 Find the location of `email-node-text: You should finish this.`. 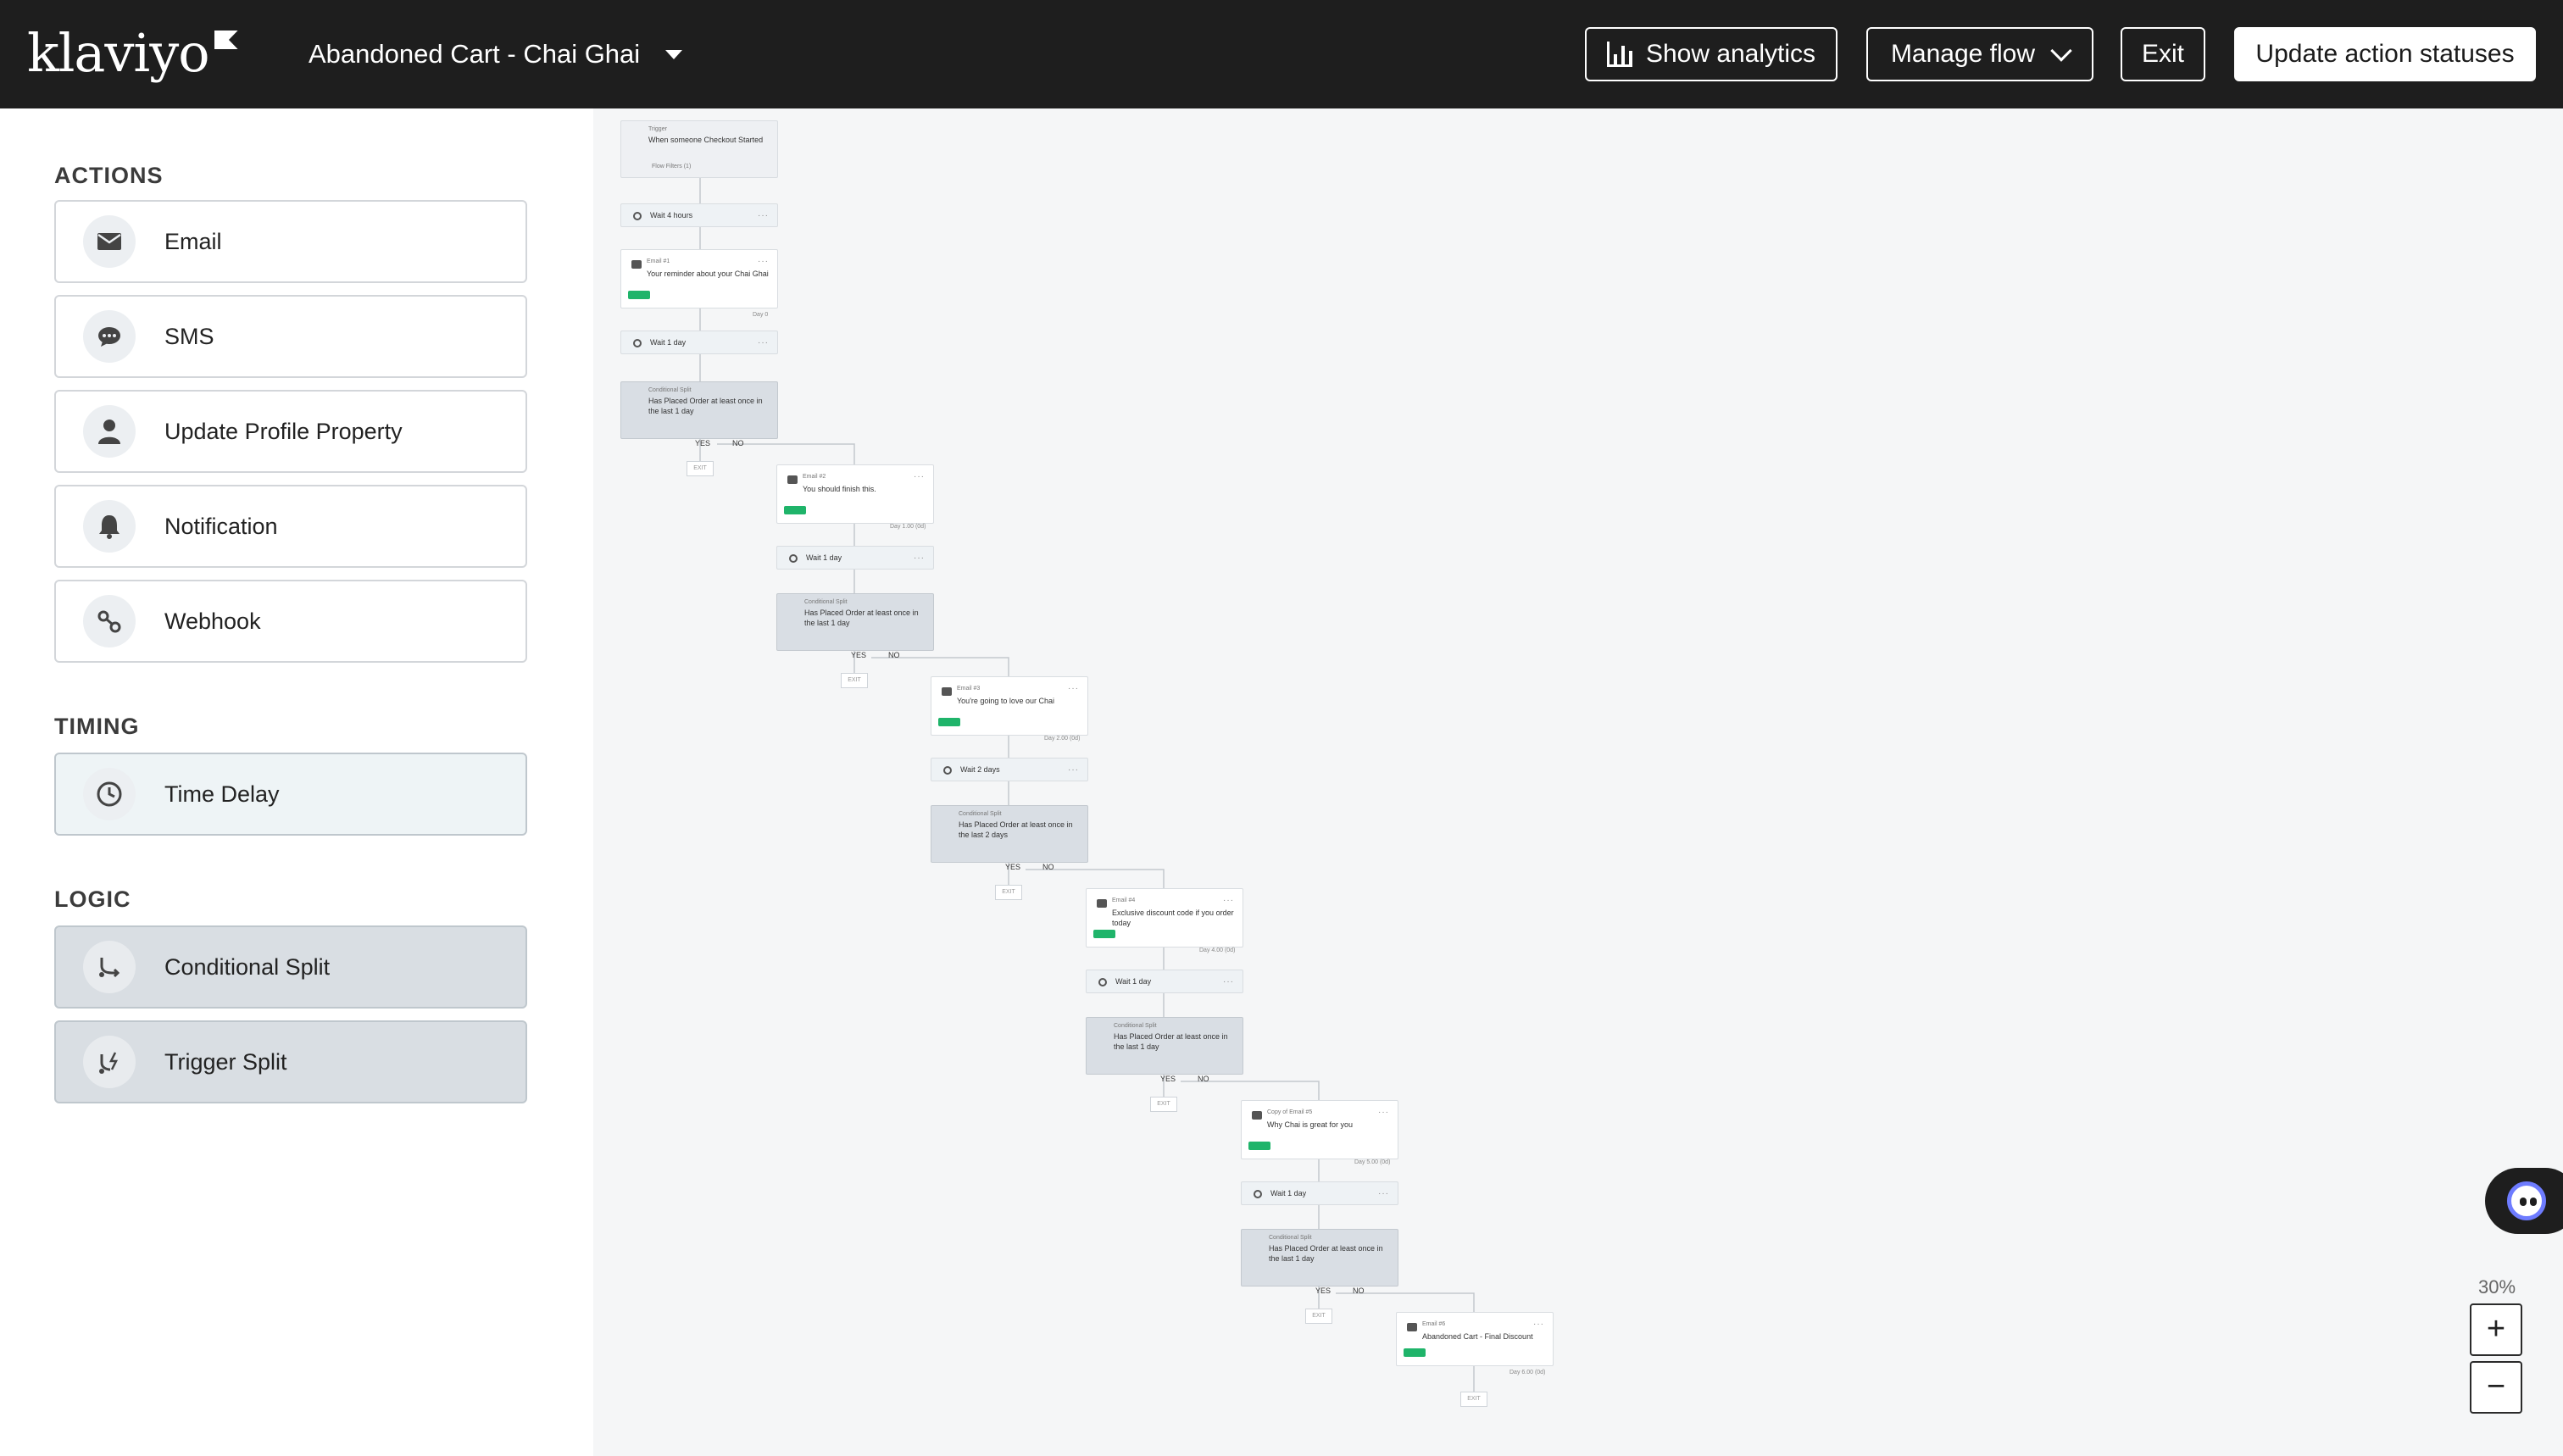

email-node-text: You should finish this. is located at coordinates (839, 489).